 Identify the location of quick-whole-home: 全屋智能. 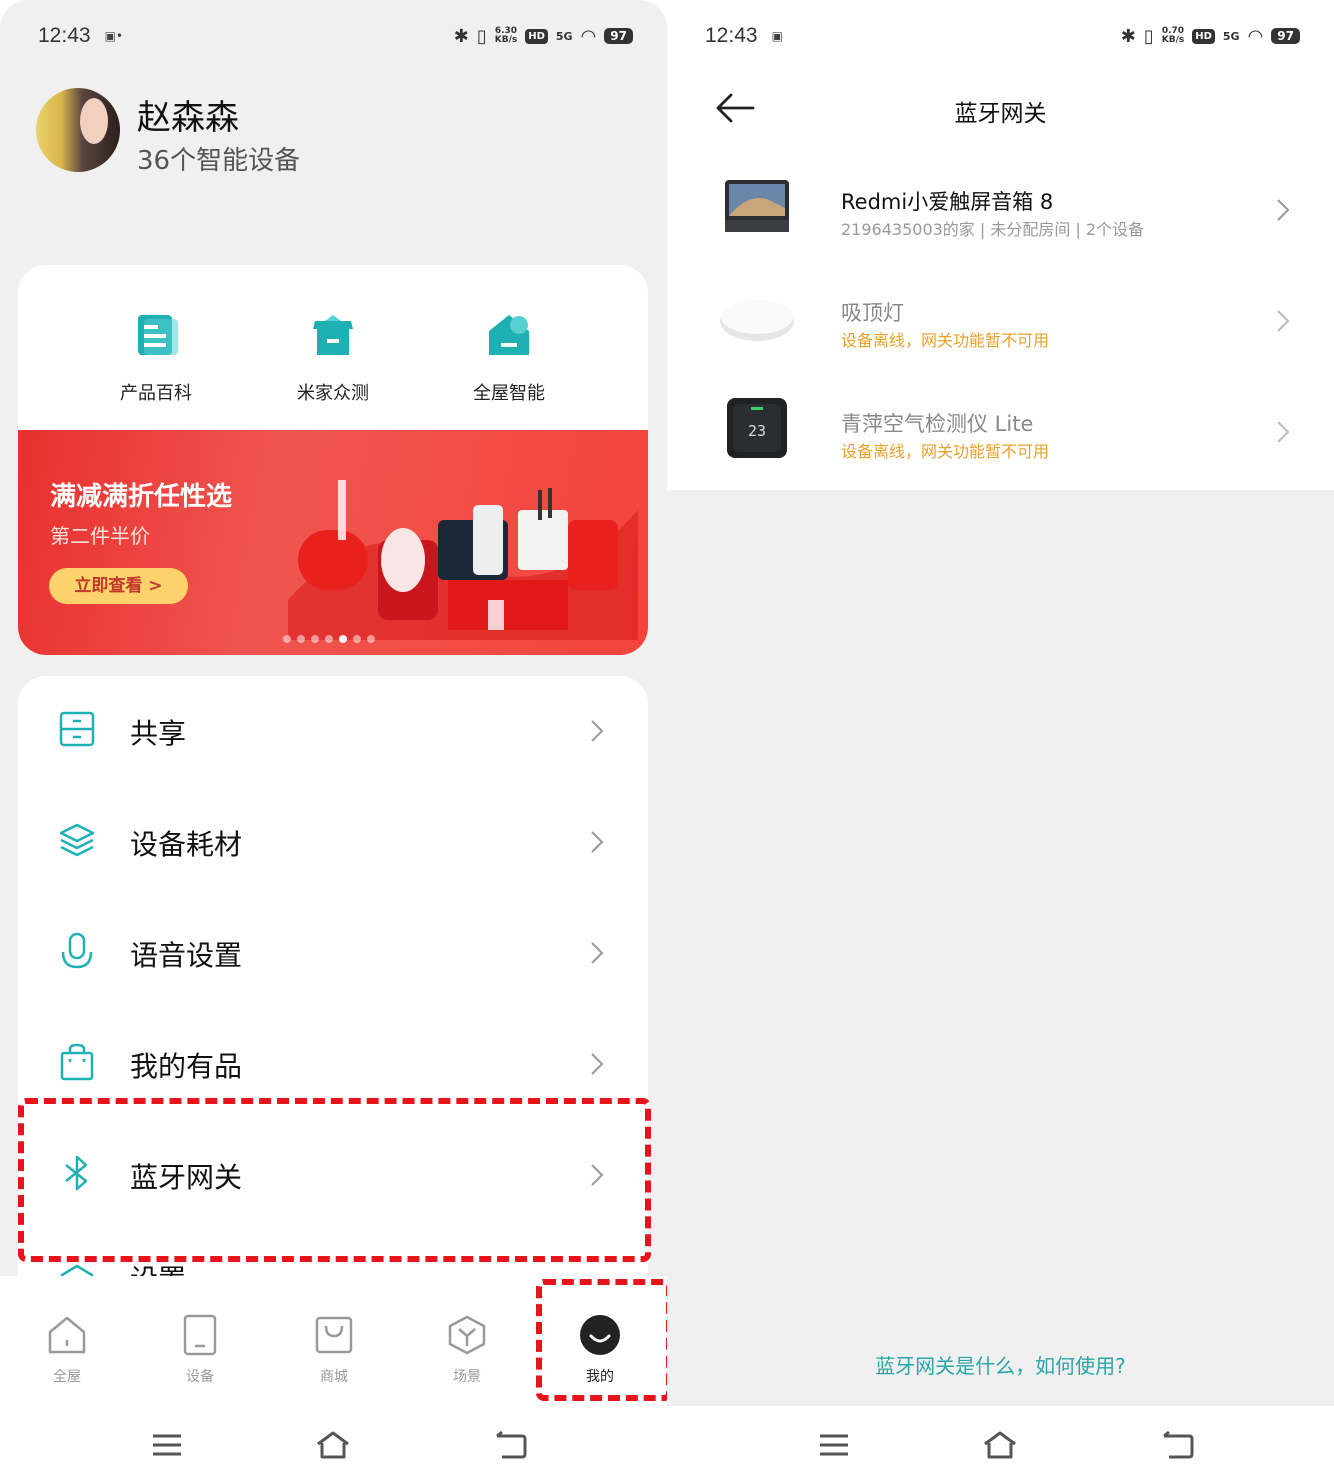
(509, 358).